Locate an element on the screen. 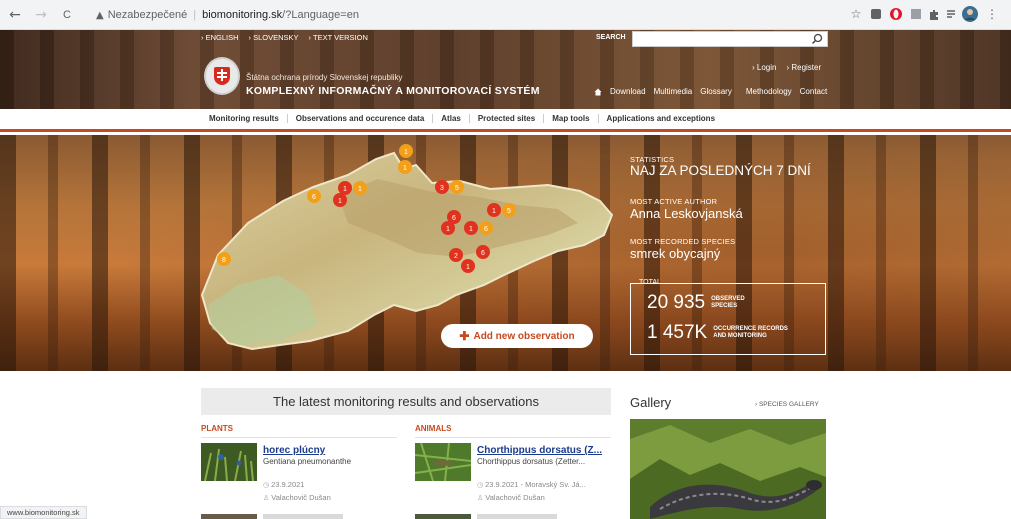 The image size is (1011, 519). svg-text: 3 is located at coordinates (442, 188).